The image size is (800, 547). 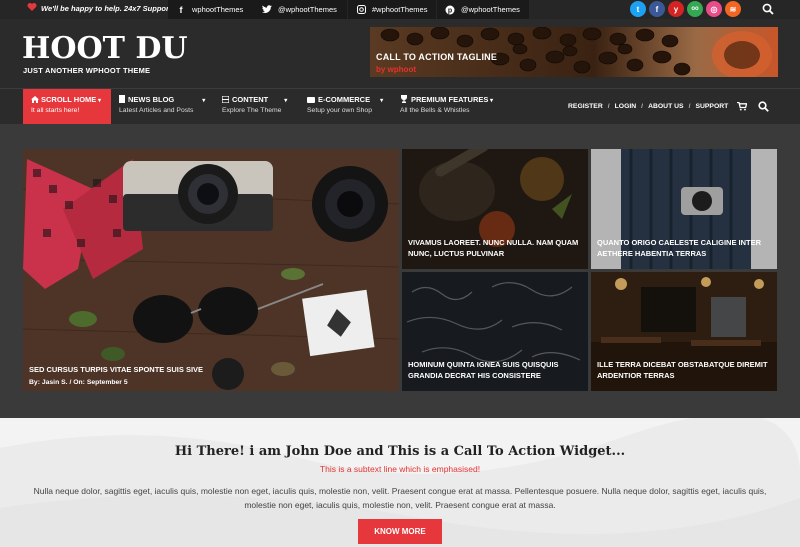 I want to click on post-date: September 5, so click(x=107, y=382).